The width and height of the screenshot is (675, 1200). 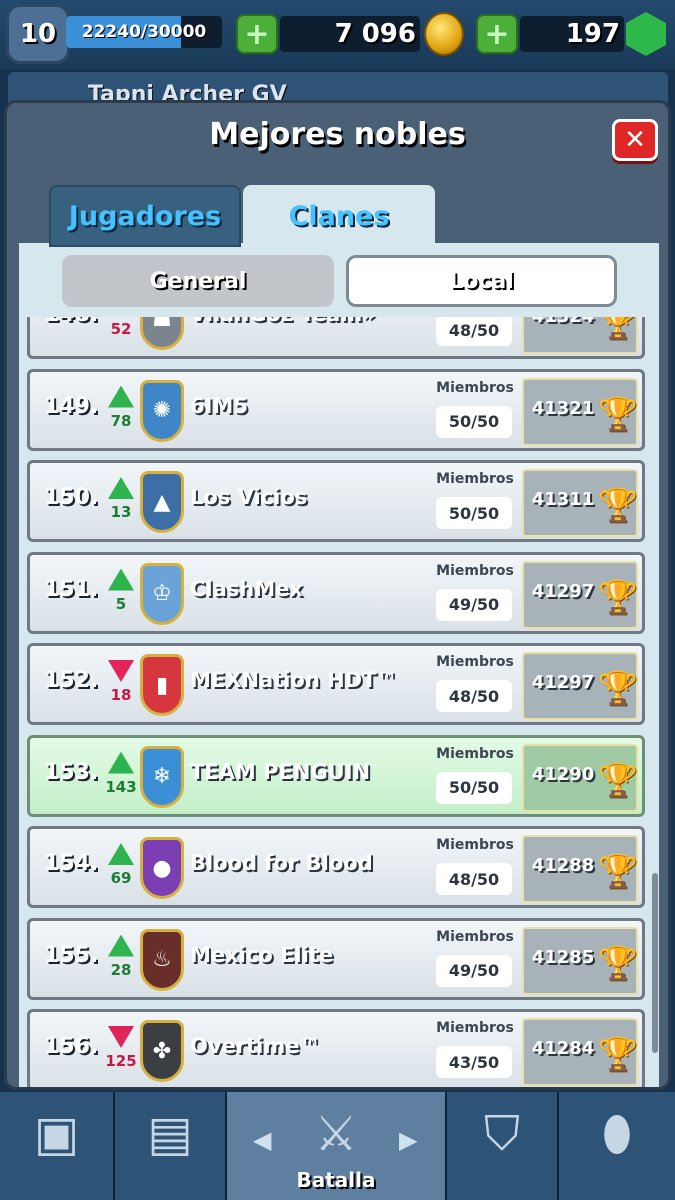 I want to click on clan-name: MEXNation HDT™, so click(x=294, y=680).